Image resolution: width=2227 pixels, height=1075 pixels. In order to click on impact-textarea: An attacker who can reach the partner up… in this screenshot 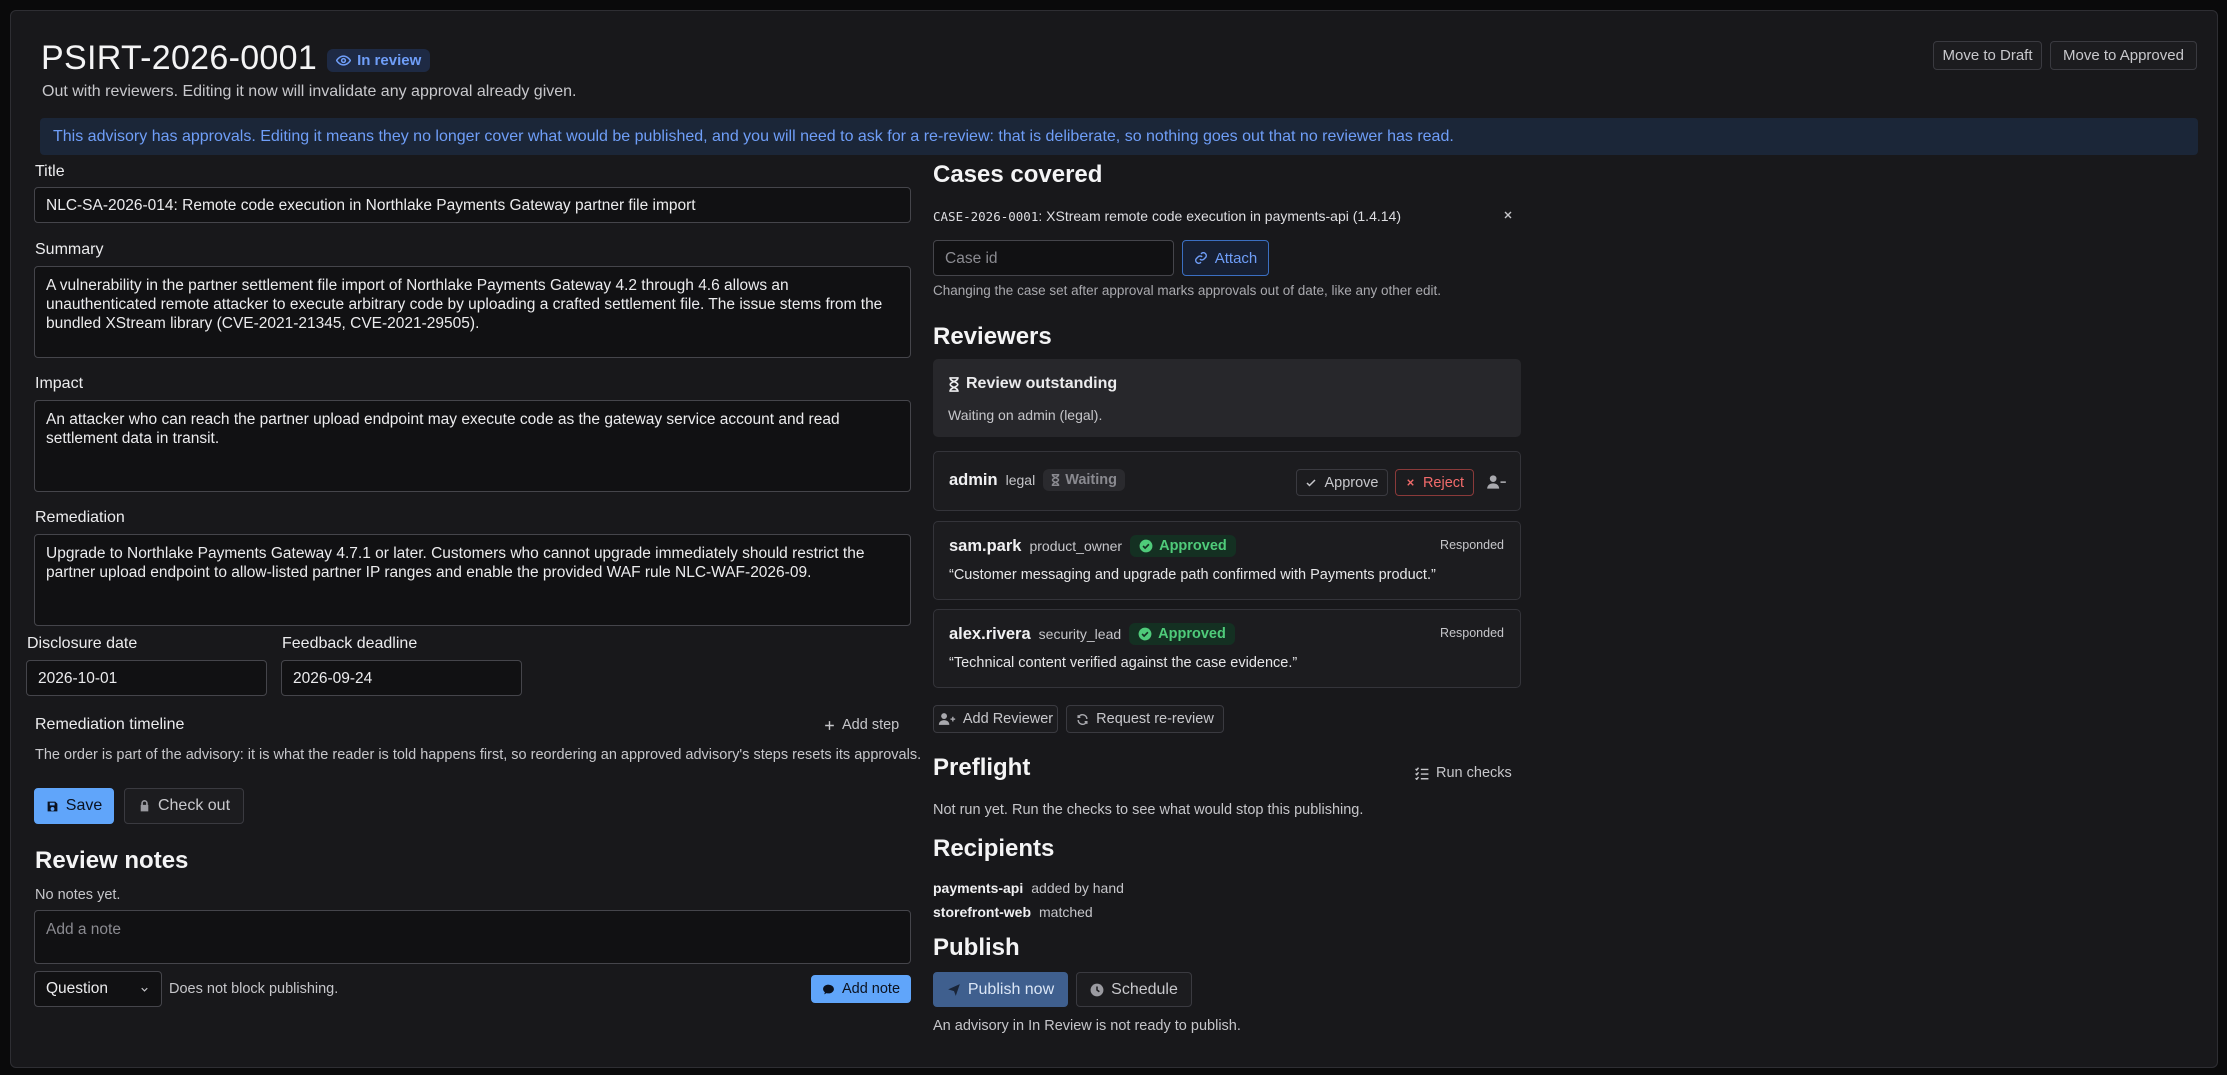, I will do `click(472, 446)`.